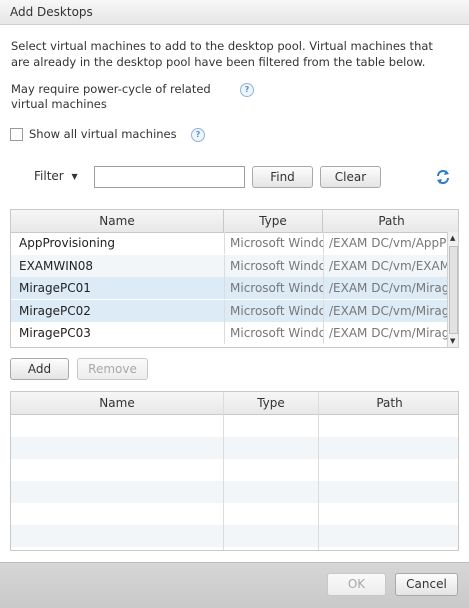  I want to click on show-all-help-icon: ?, so click(198, 135).